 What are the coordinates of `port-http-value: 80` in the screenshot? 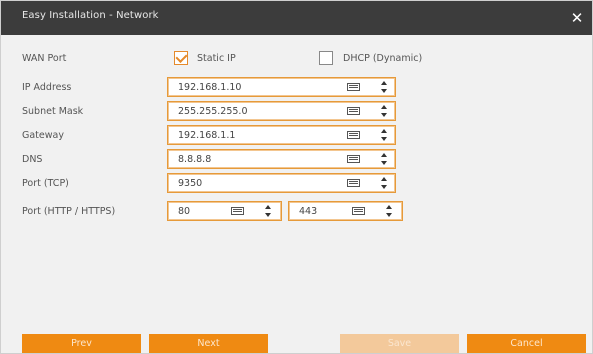 It's located at (184, 211).